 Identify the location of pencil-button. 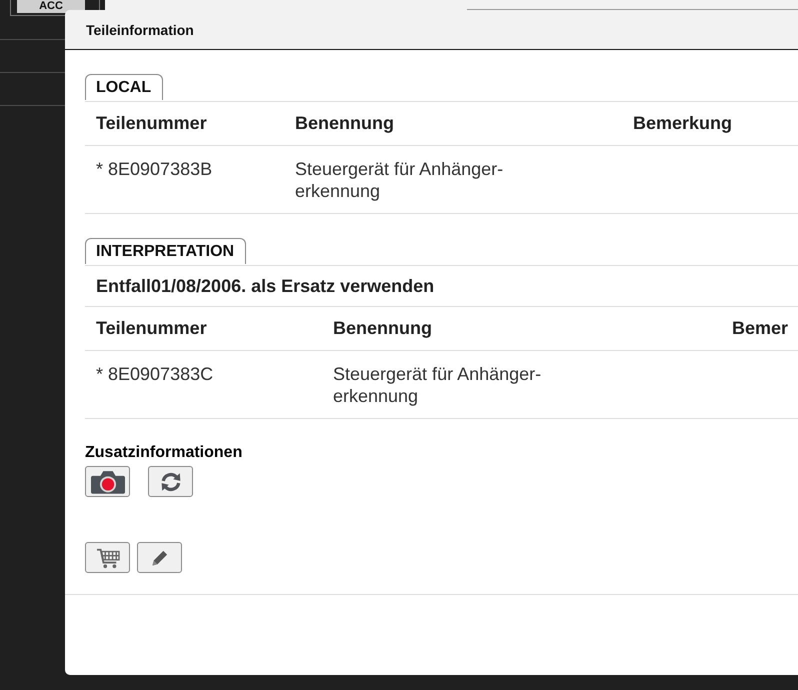
(159, 557).